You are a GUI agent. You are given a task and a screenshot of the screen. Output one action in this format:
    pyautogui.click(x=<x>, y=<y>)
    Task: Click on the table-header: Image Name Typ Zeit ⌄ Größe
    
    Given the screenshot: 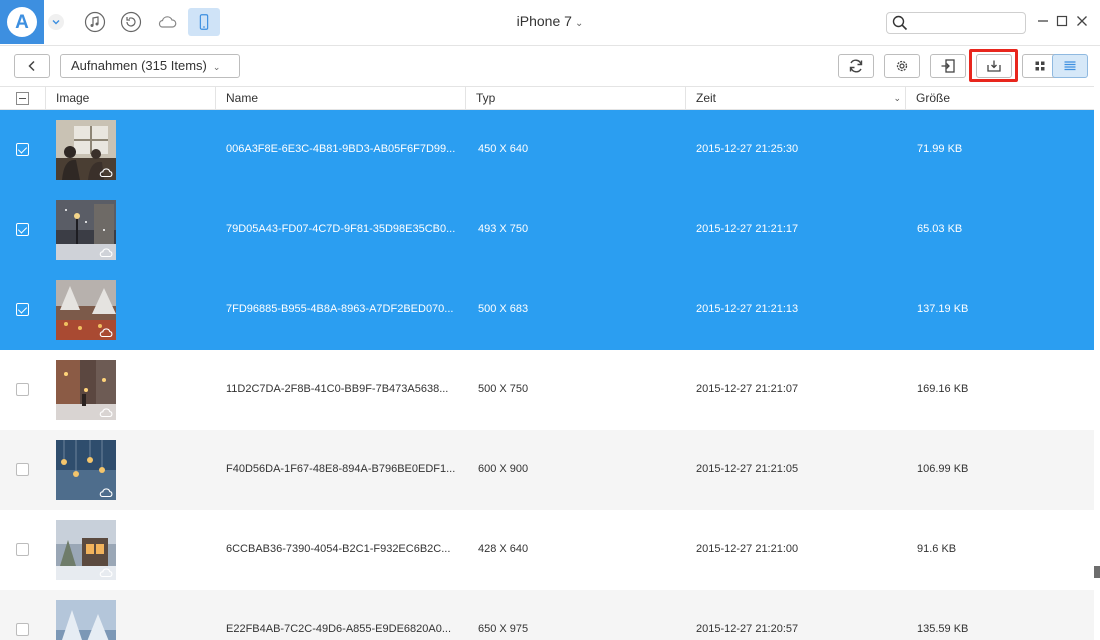 What is the action you would take?
    pyautogui.click(x=547, y=98)
    